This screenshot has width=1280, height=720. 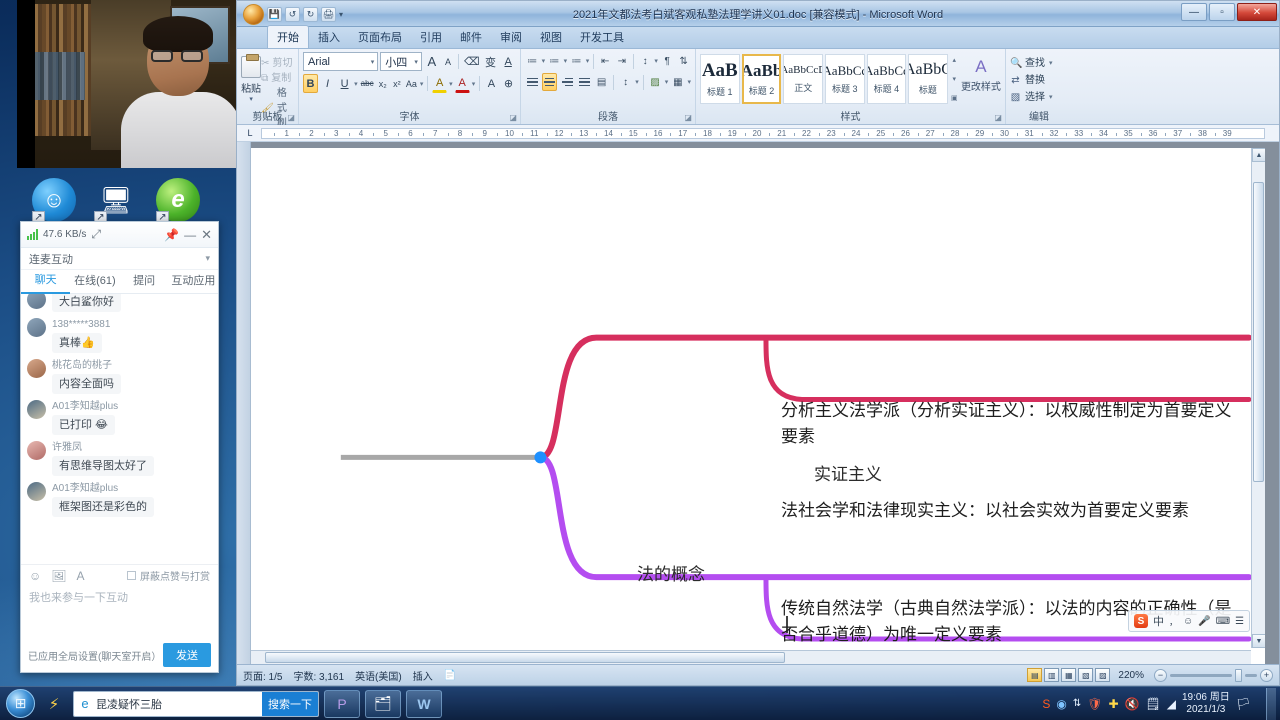 What do you see at coordinates (513, 117) in the screenshot?
I see `font-dialog-launcher: ◪` at bounding box center [513, 117].